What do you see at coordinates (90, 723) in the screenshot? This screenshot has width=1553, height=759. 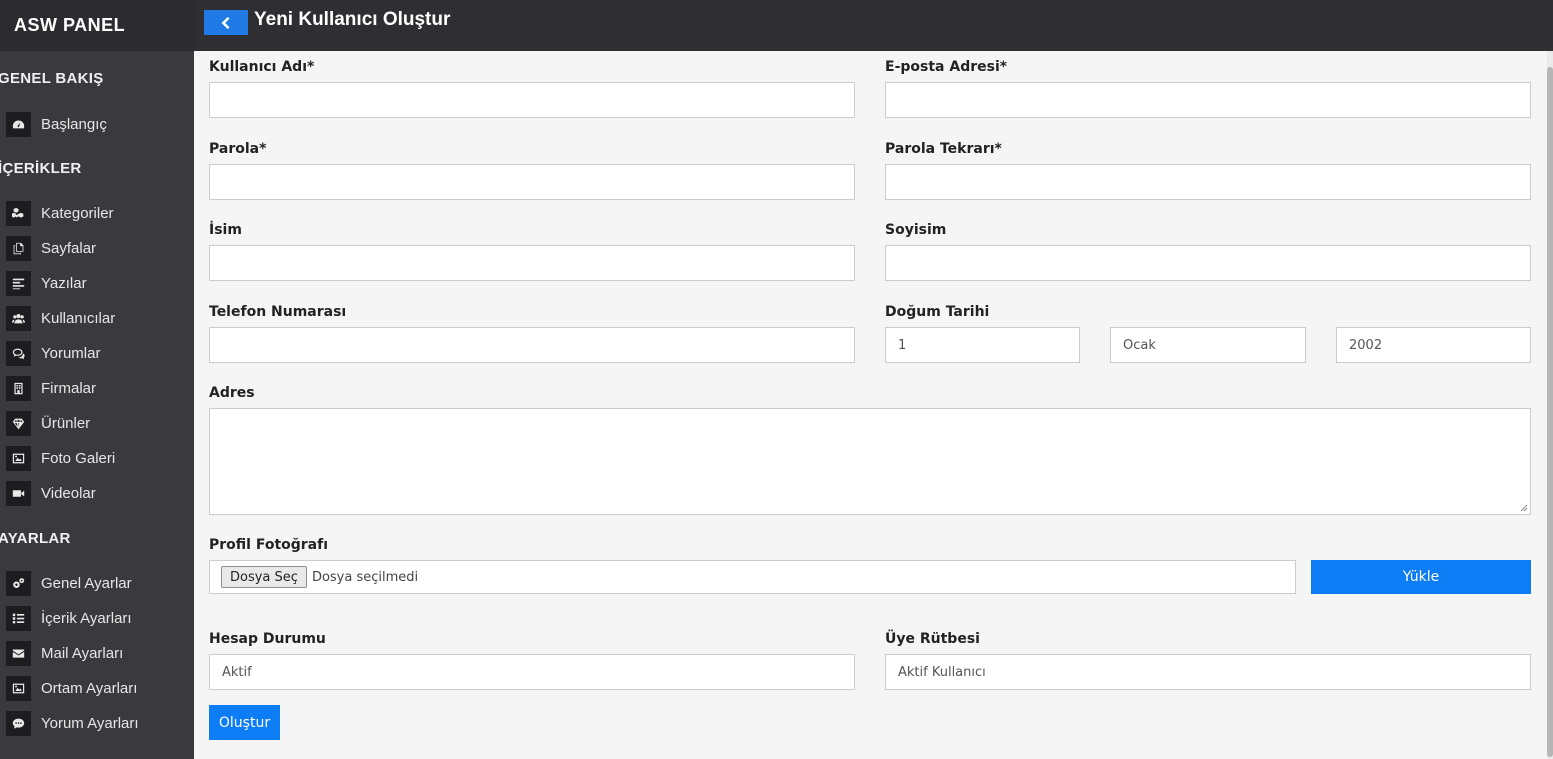 I see `sidebar-item-label: Yorum Ayarları` at bounding box center [90, 723].